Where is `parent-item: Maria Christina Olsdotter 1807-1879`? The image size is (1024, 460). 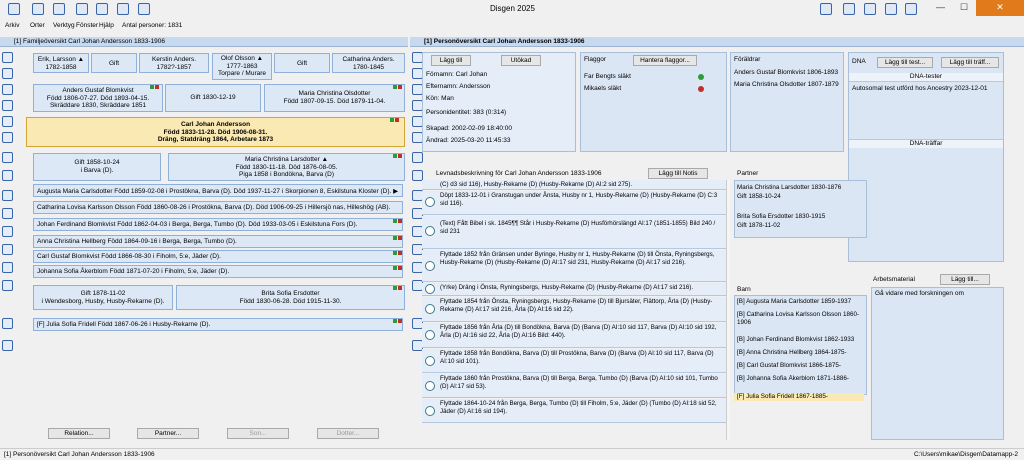 parent-item: Maria Christina Olsdotter 1807-1879 is located at coordinates (787, 85).